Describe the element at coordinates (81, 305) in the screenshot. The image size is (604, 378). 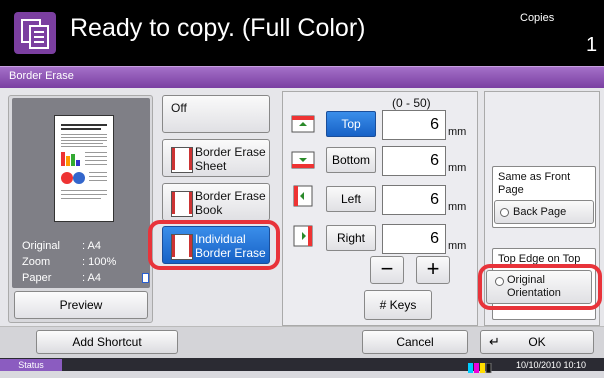
I see `preview-button: Preview` at that location.